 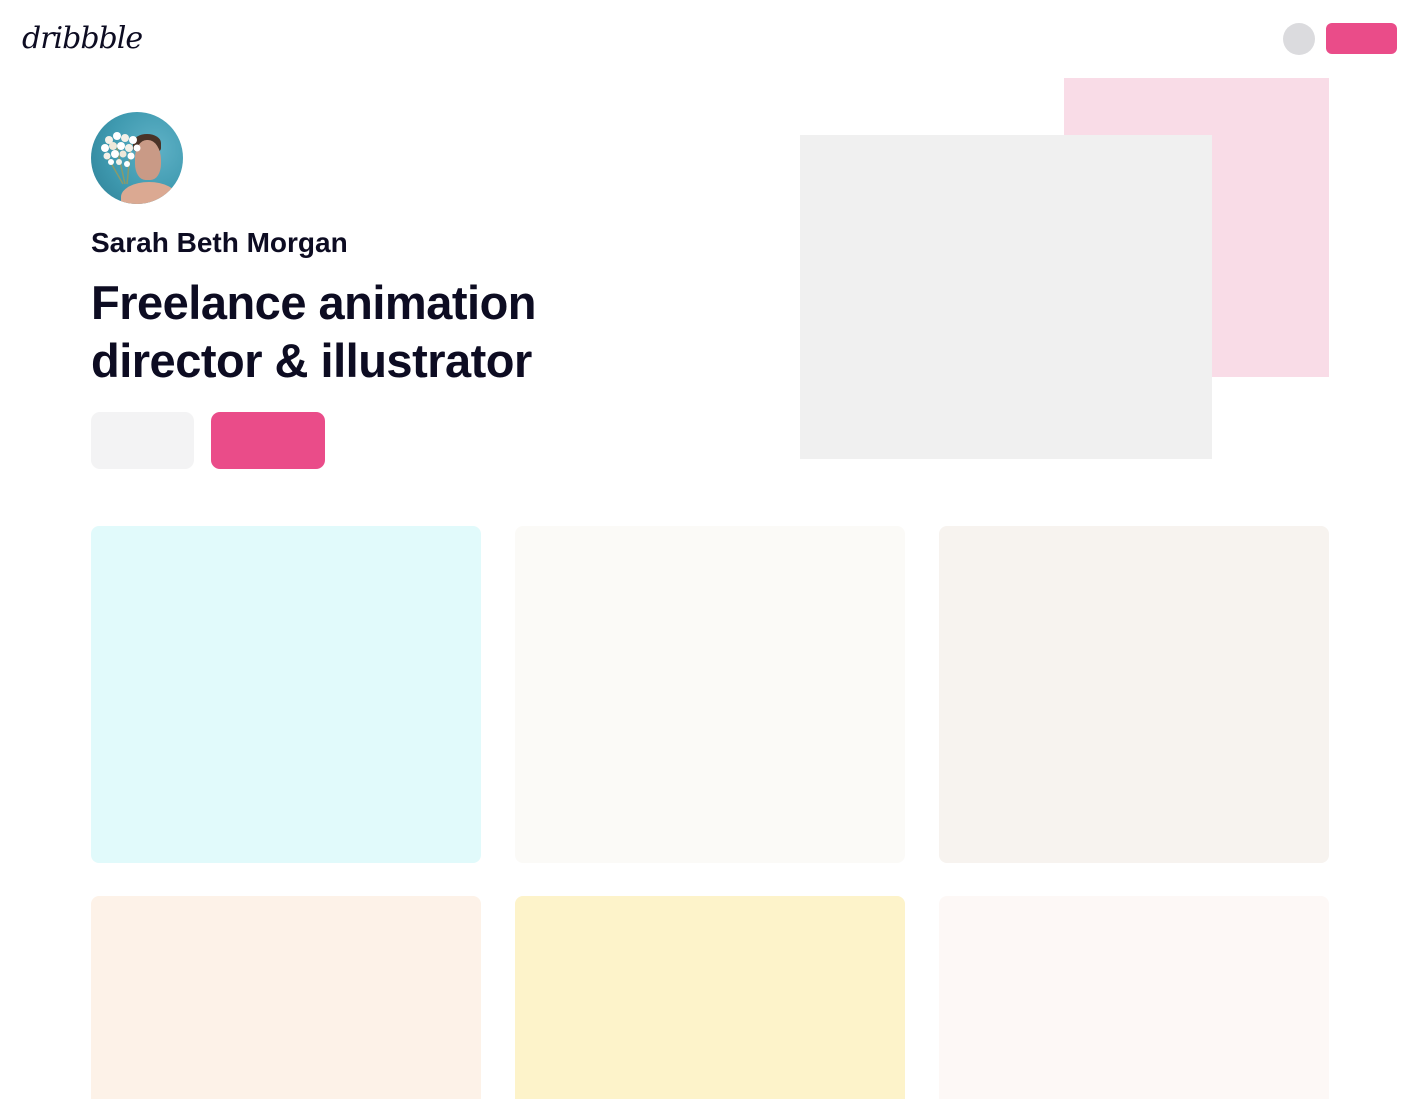 I want to click on header-cta-button, so click(x=1361, y=38).